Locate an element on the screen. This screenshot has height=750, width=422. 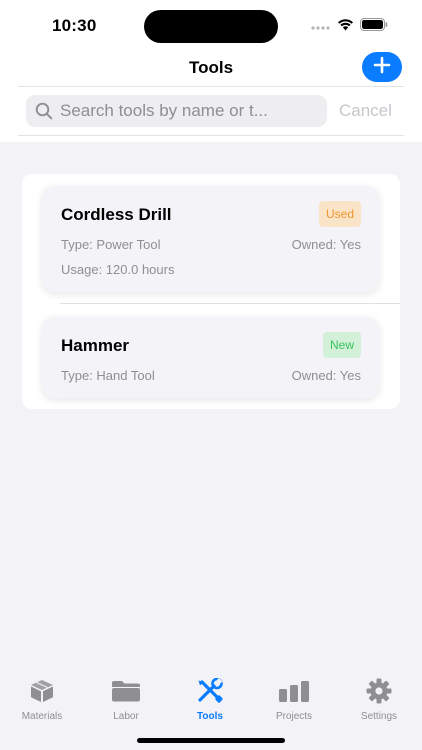
chart-bars-icon is located at coordinates (294, 693).